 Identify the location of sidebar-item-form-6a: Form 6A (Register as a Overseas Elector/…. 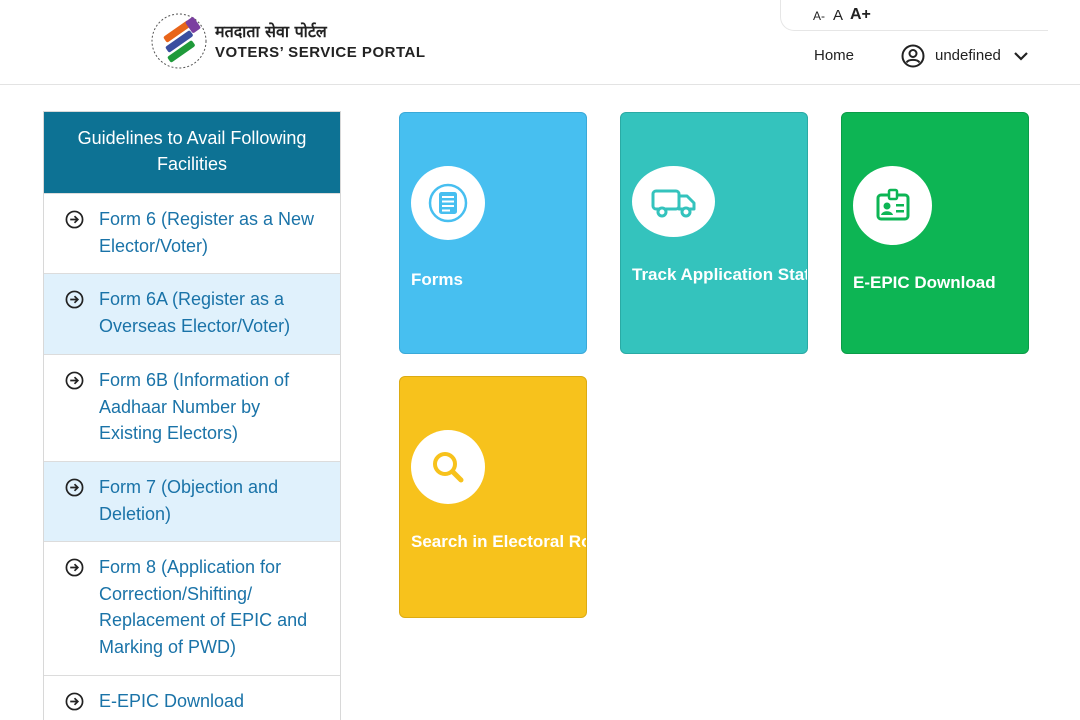
(192, 313).